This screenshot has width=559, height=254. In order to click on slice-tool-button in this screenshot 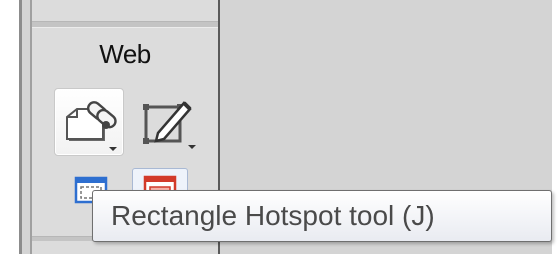, I will do `click(89, 122)`.